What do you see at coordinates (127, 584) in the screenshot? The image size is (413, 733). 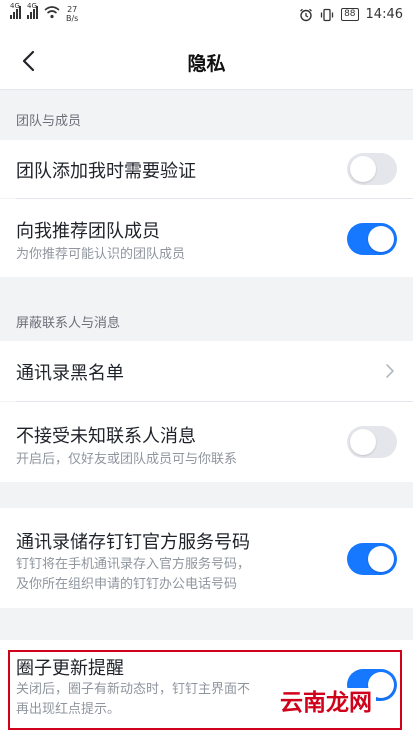 I see `setting-subtitle-line2: 及你所在组织申请的钉钉办公电话号码` at bounding box center [127, 584].